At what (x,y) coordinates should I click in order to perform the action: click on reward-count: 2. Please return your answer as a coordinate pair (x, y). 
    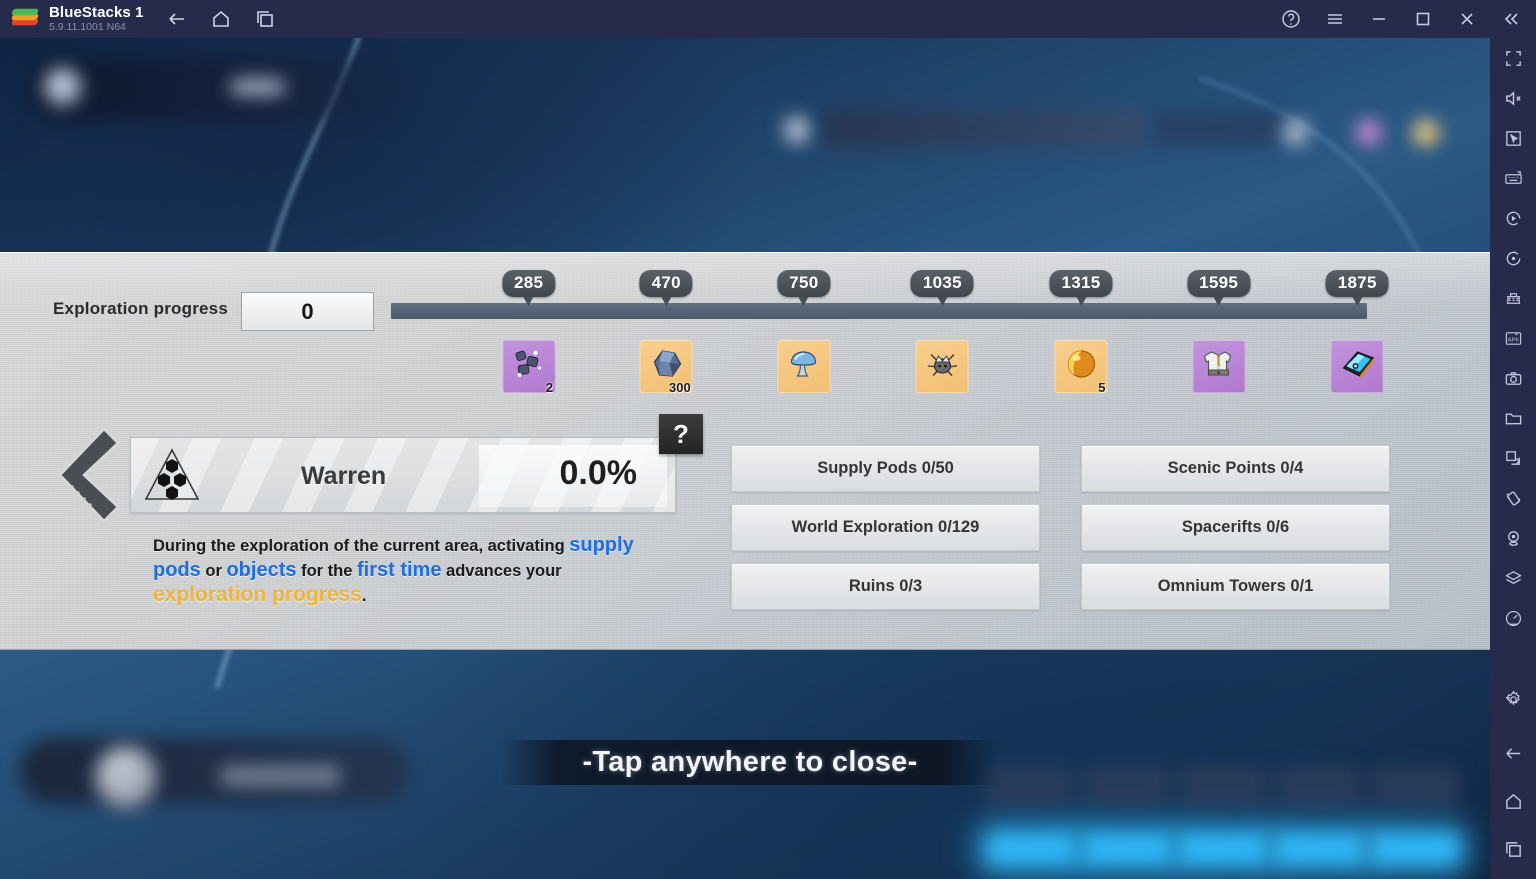
    Looking at the image, I should click on (549, 387).